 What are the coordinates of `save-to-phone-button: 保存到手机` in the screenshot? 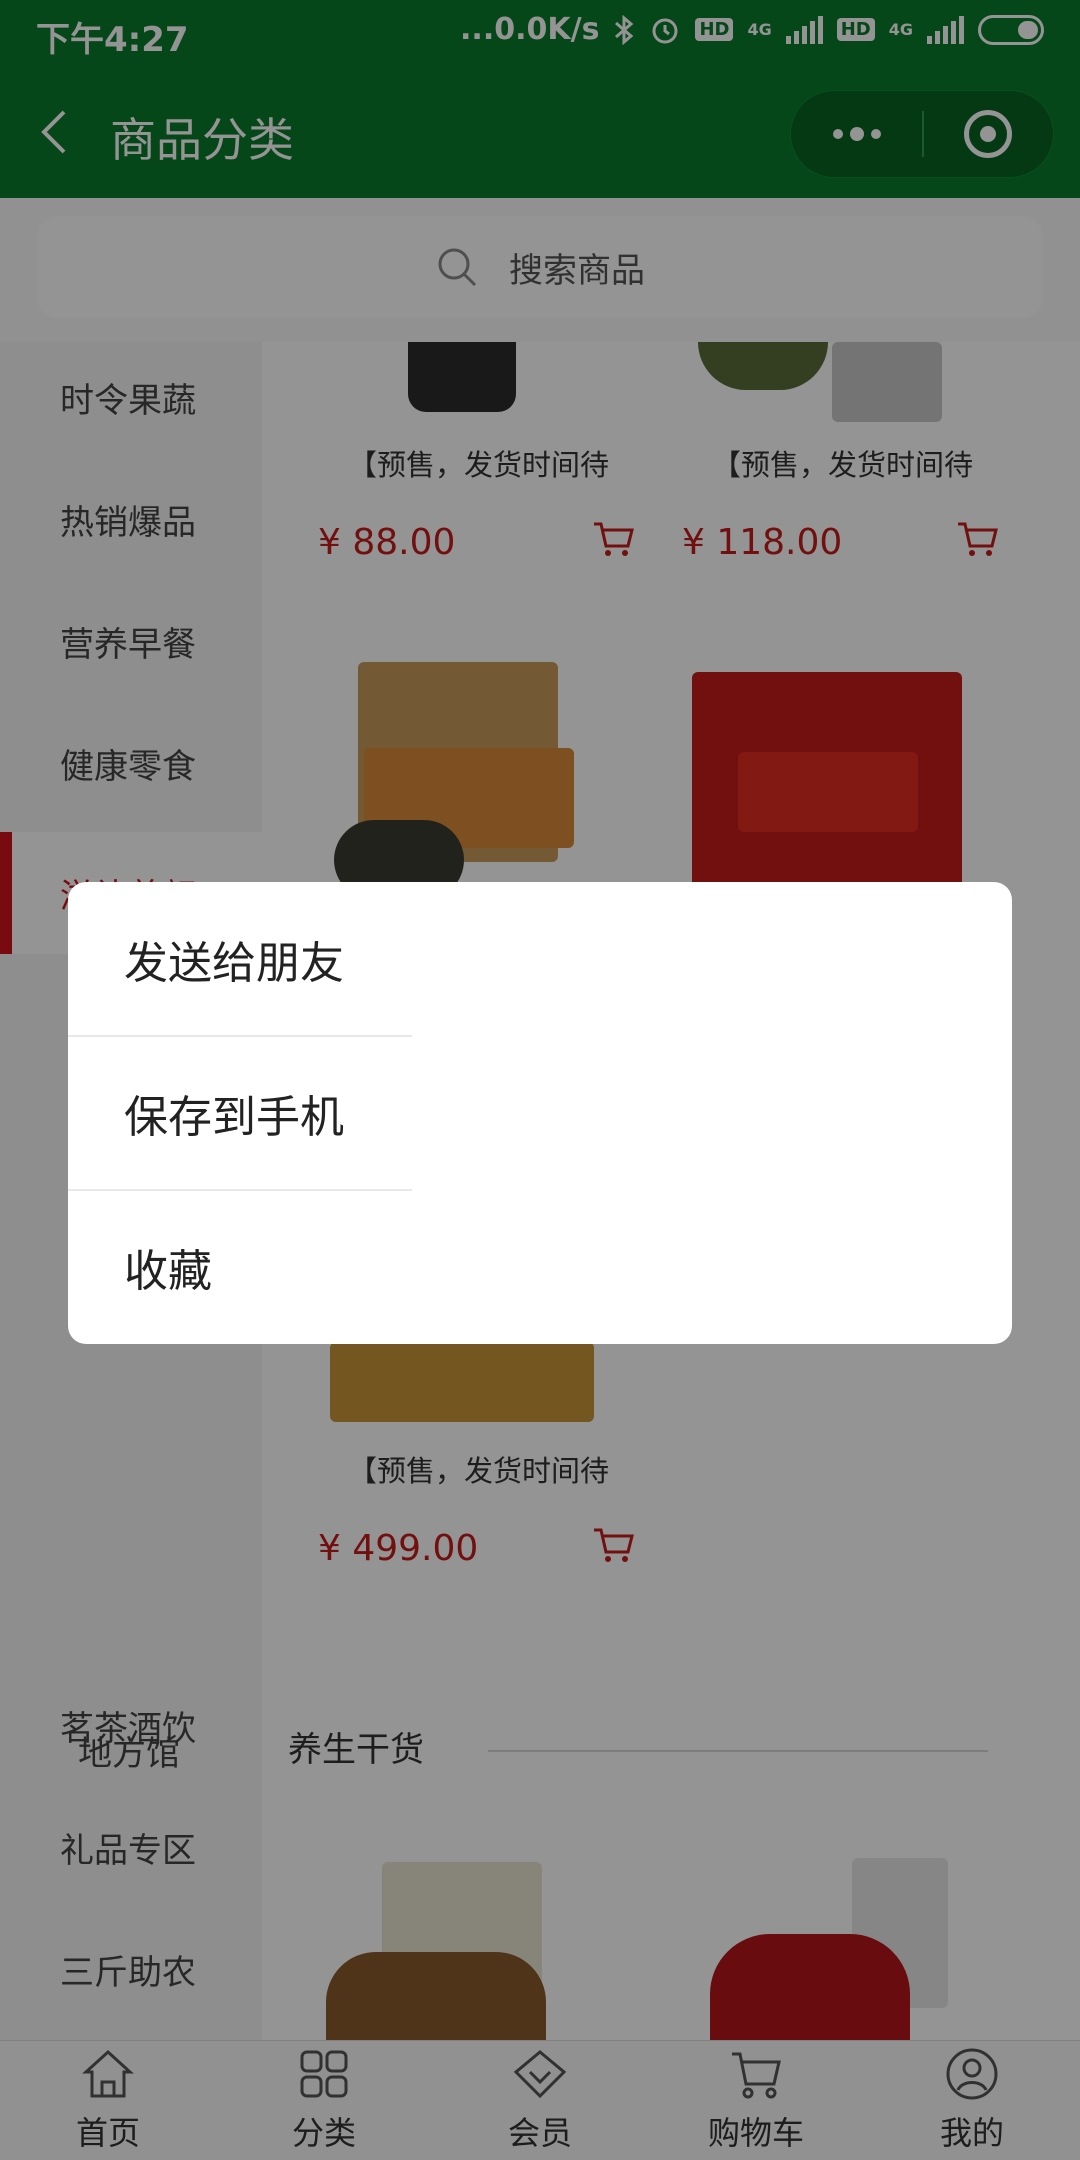 It's located at (240, 1113).